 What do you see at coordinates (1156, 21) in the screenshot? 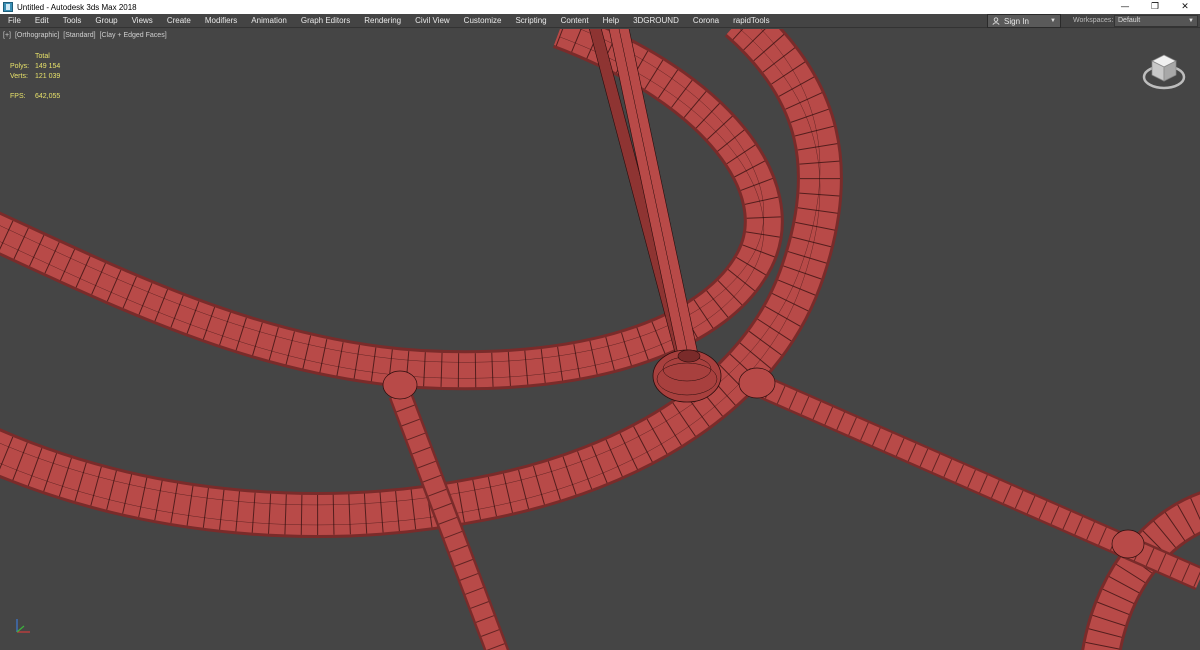
I see `workspace-select: Default ▼` at bounding box center [1156, 21].